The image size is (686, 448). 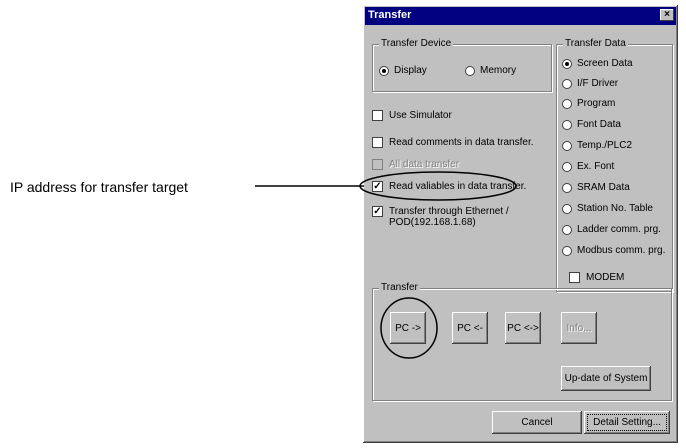 What do you see at coordinates (605, 145) in the screenshot?
I see `radio-label: Temp./PLC2` at bounding box center [605, 145].